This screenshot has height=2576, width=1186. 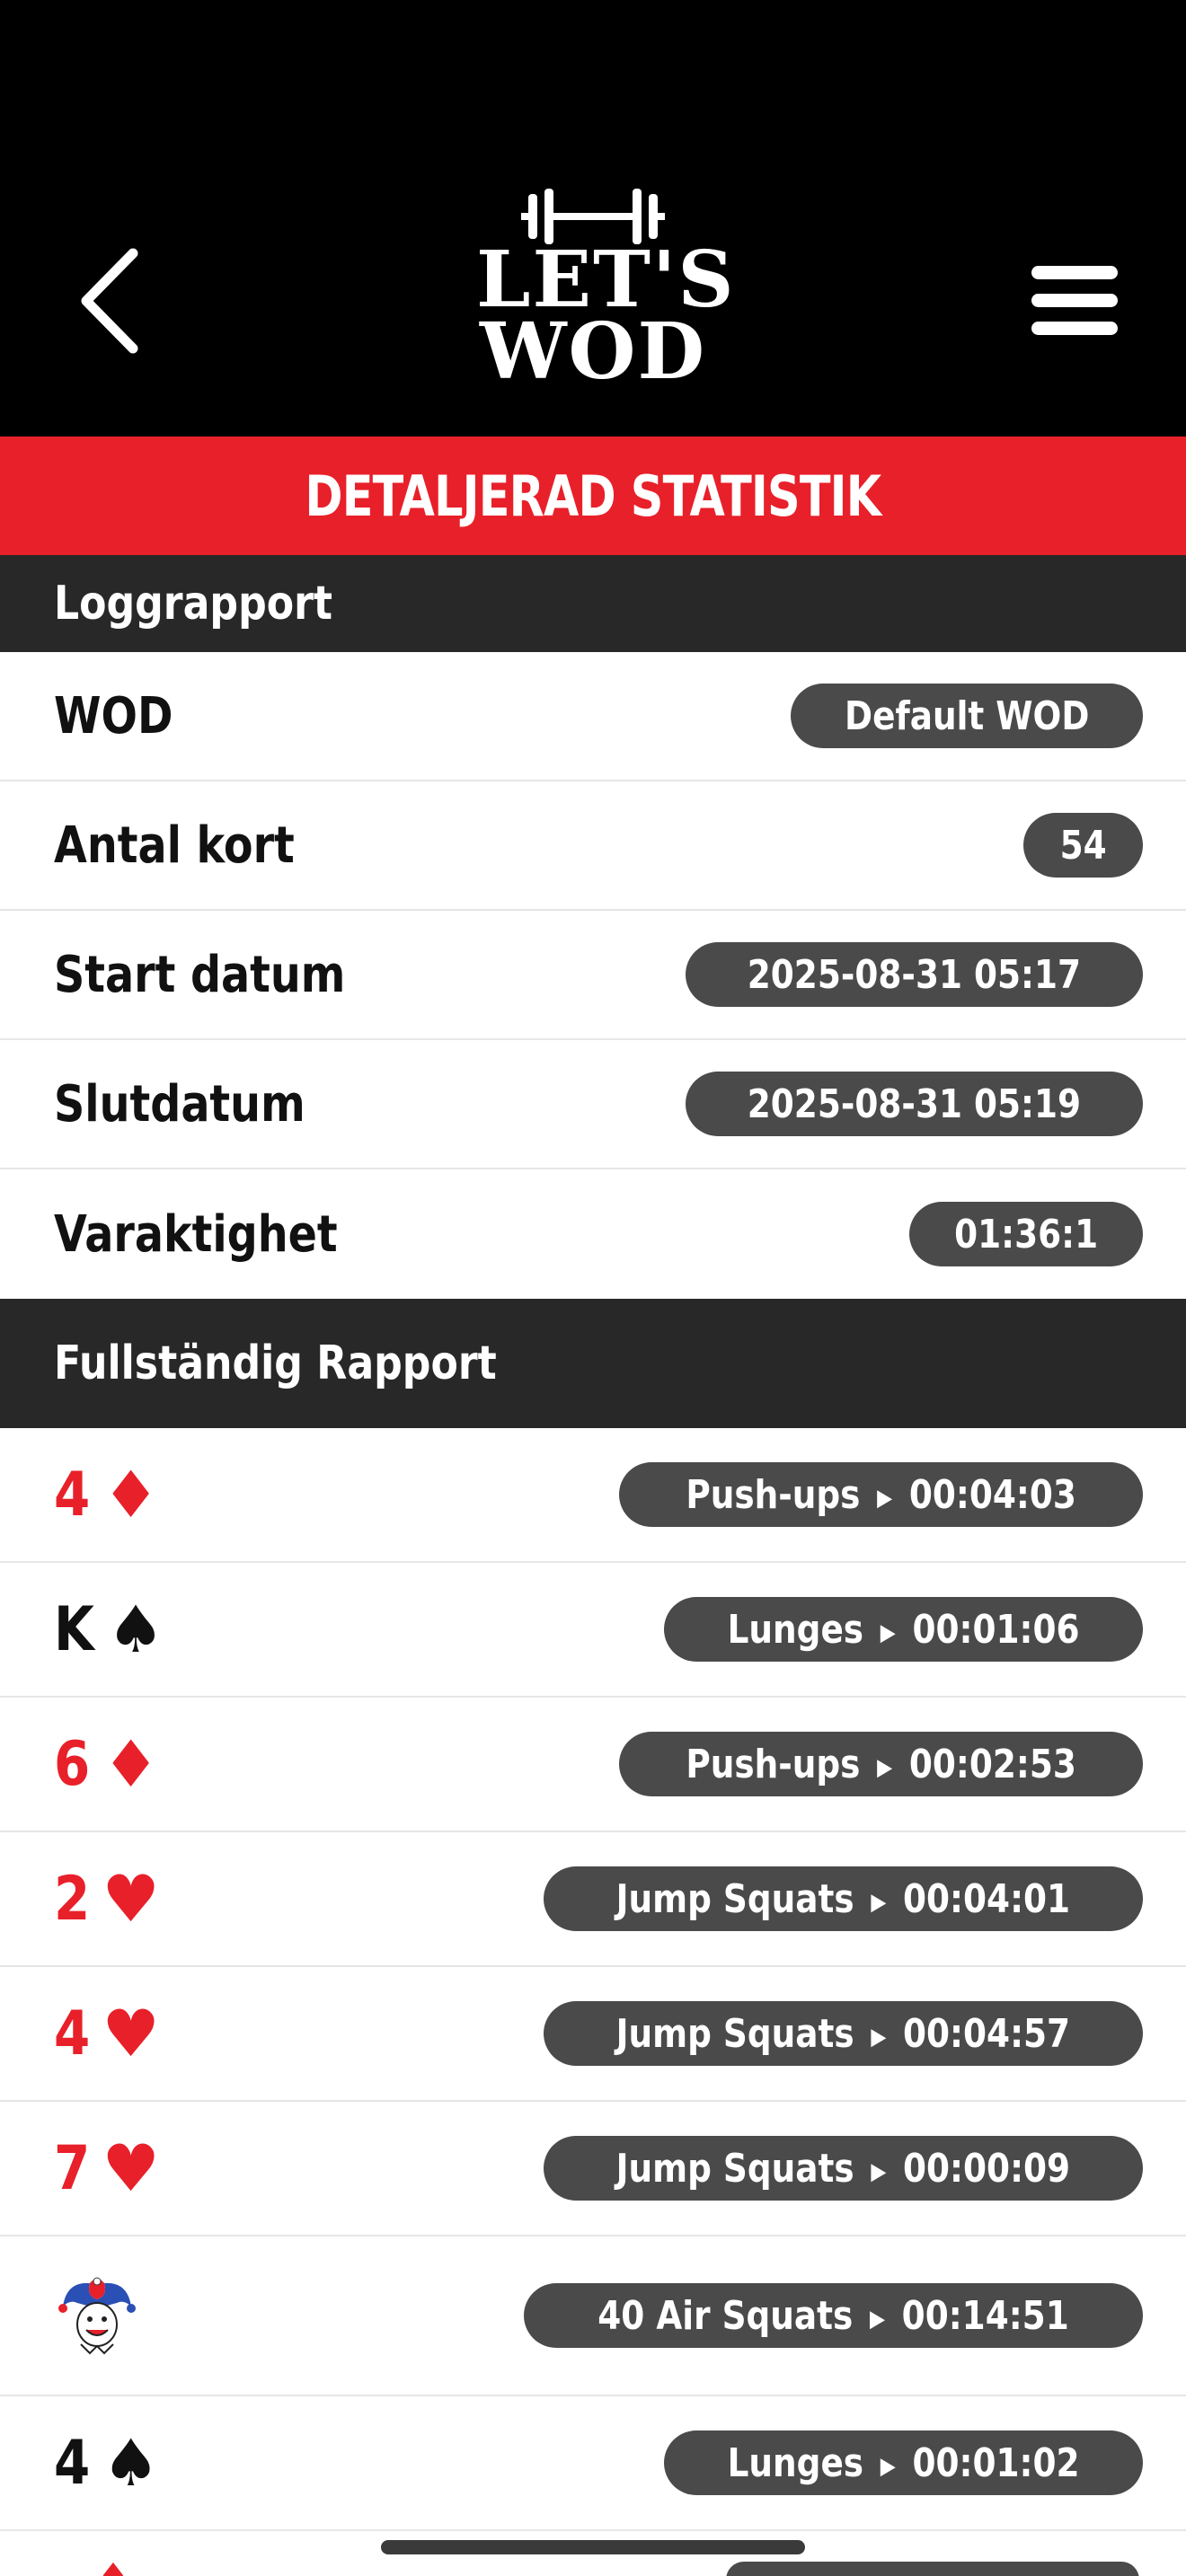 I want to click on exercise-badge: Jump Squats ▶ 00:04:01, so click(x=843, y=1898).